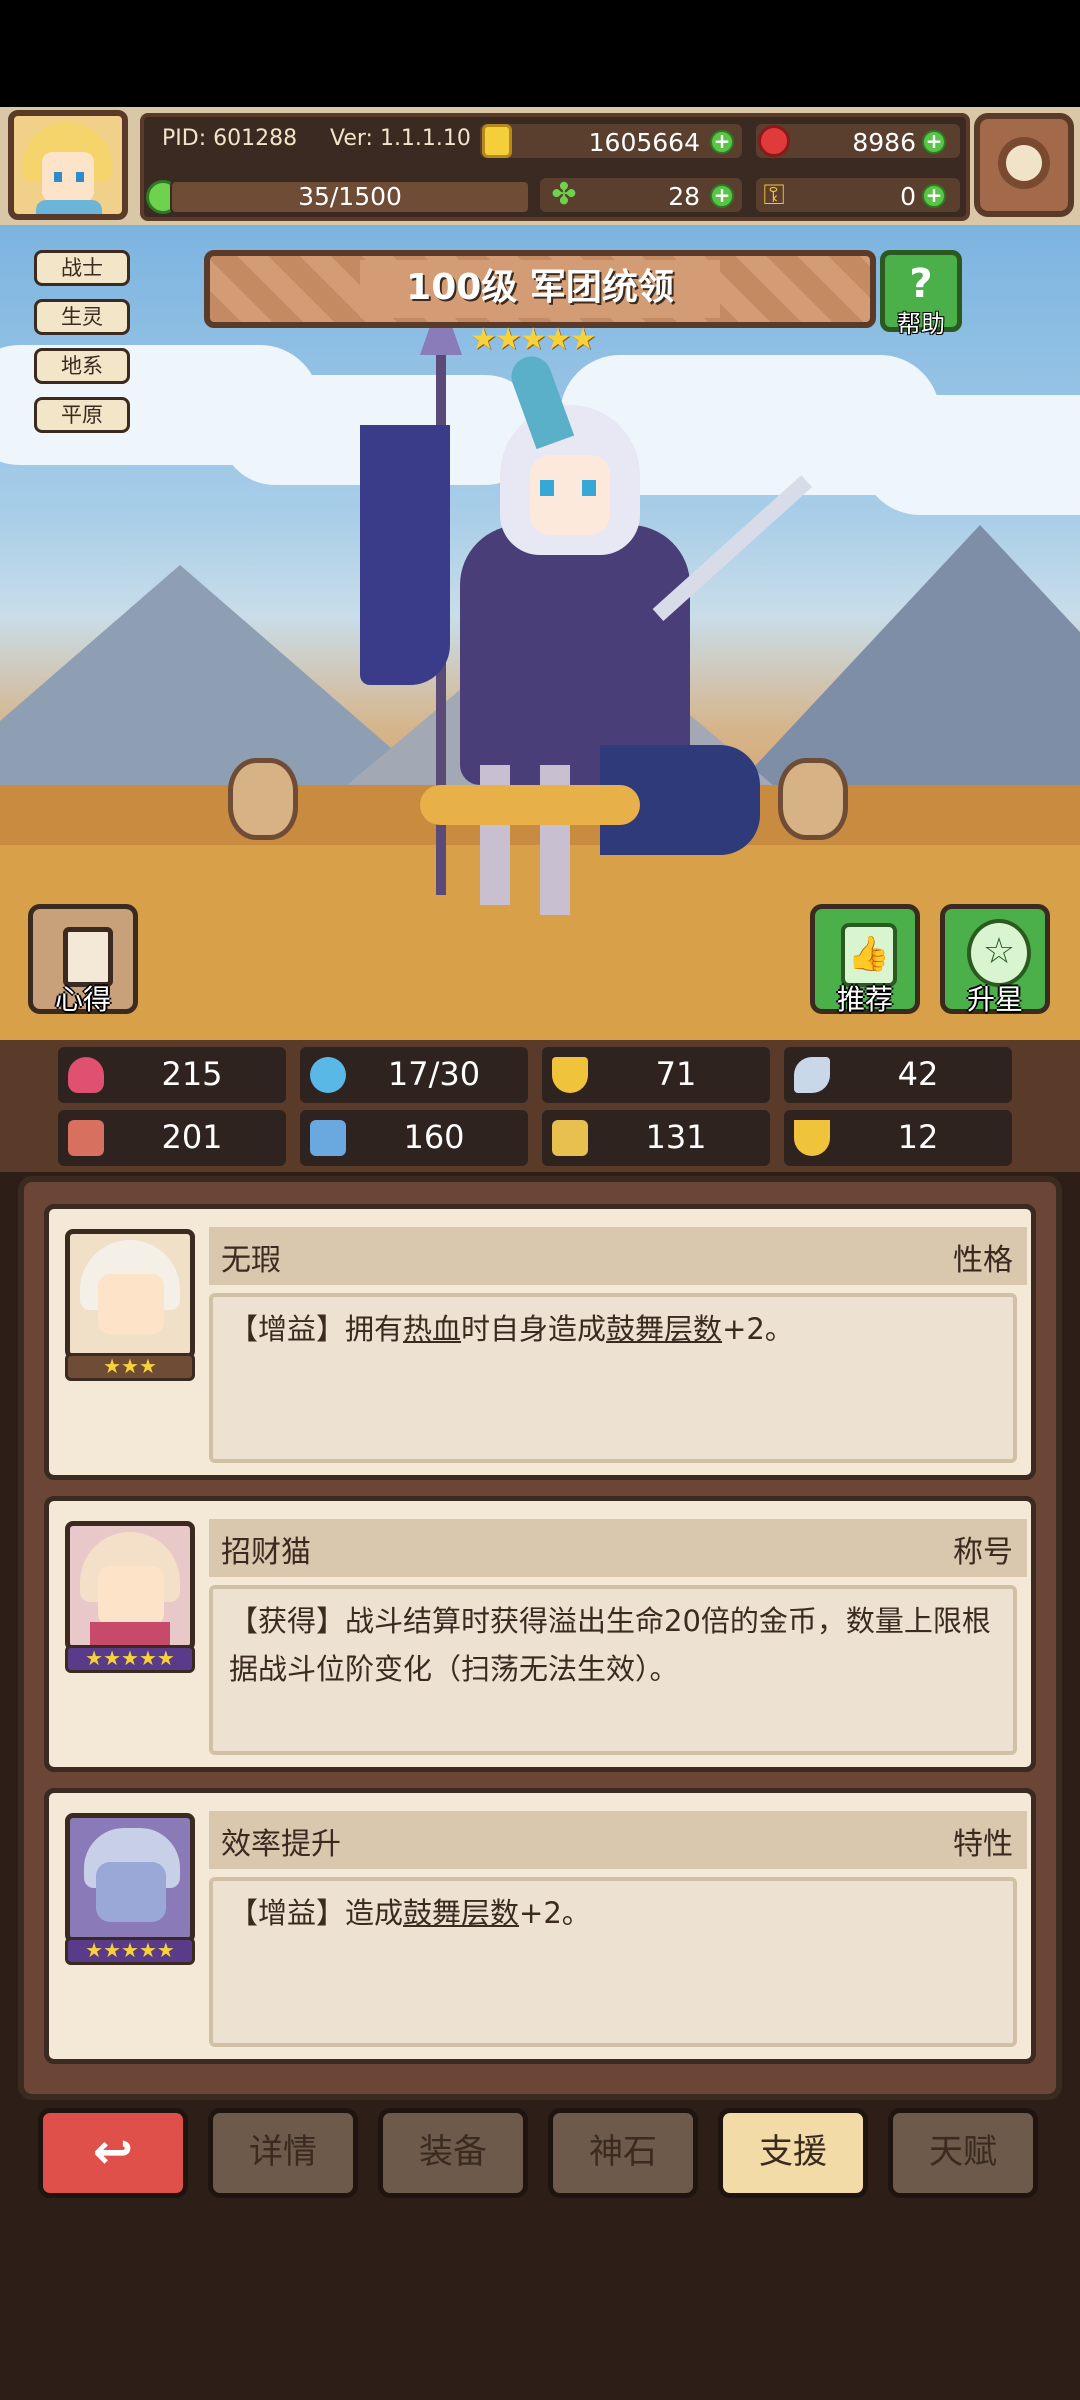 The image size is (1080, 2400). I want to click on stat-defense: 71, so click(656, 1075).